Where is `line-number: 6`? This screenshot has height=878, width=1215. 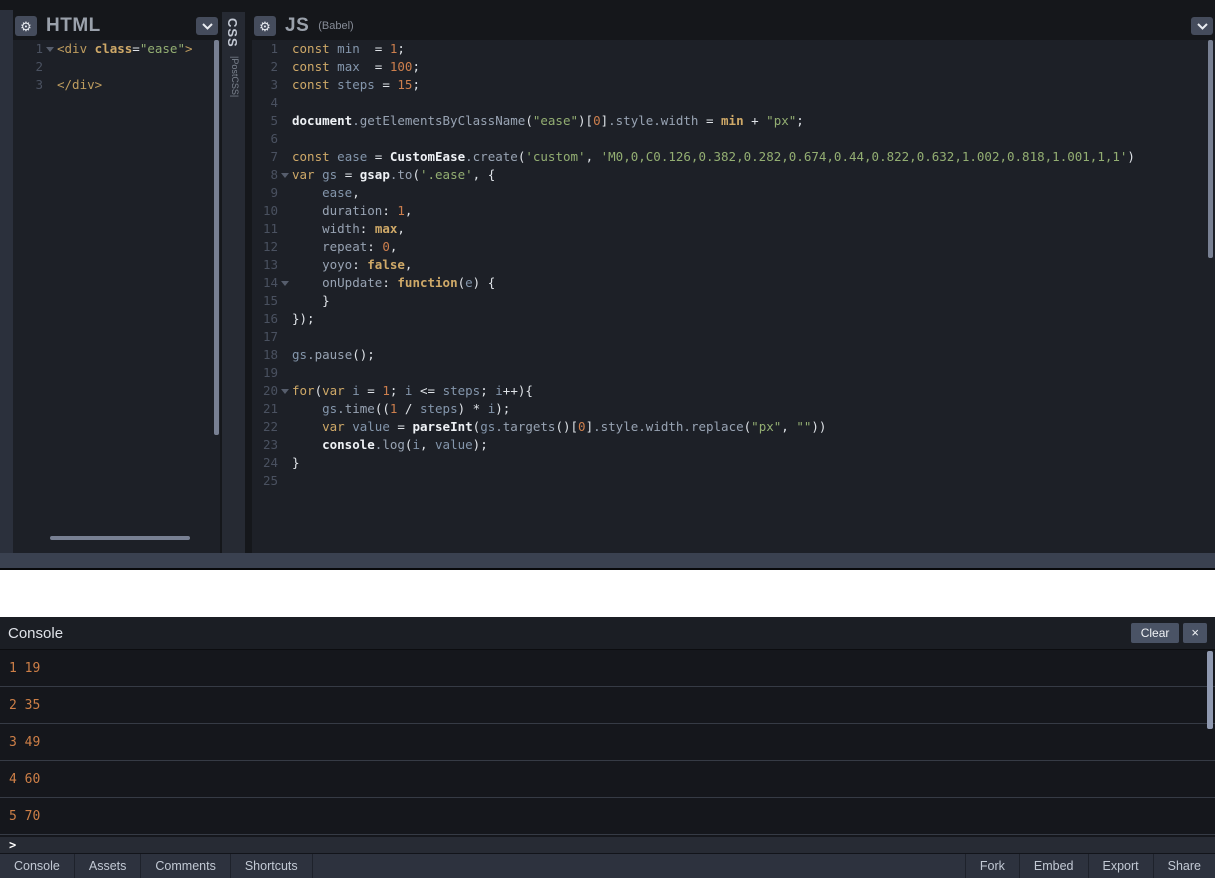
line-number: 6 is located at coordinates (274, 138).